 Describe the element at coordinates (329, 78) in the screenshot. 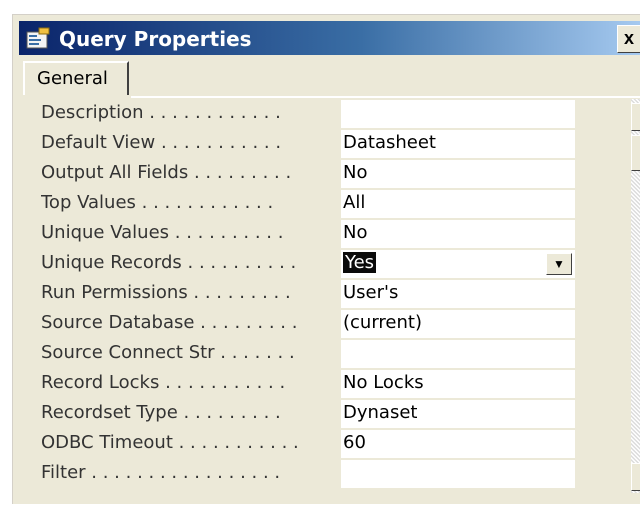

I see `tab-strip: General` at that location.